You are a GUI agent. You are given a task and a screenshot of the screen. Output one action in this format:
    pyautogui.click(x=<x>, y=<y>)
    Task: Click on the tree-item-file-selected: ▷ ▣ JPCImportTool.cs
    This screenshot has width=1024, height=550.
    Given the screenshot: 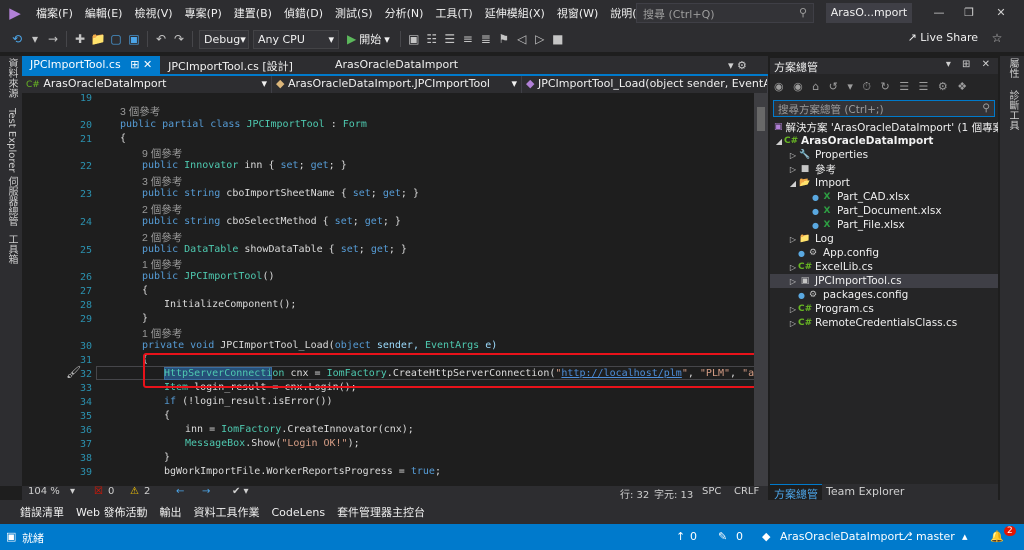 What is the action you would take?
    pyautogui.click(x=884, y=281)
    